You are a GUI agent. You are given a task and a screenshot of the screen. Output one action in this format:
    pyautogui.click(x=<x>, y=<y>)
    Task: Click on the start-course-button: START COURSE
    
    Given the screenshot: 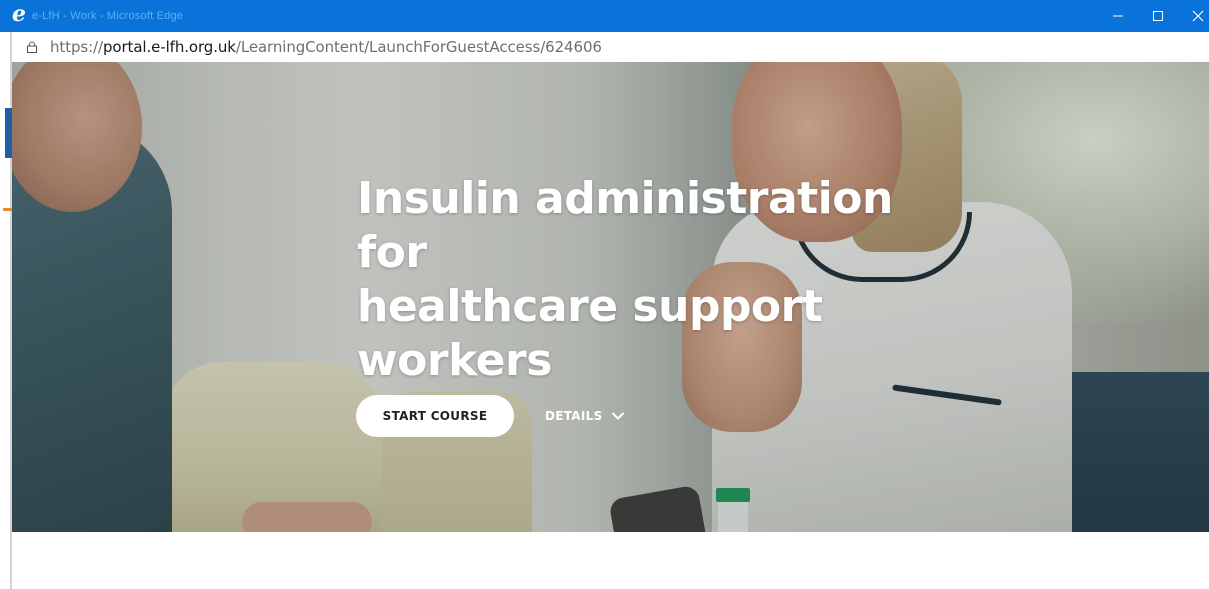 What is the action you would take?
    pyautogui.click(x=435, y=416)
    